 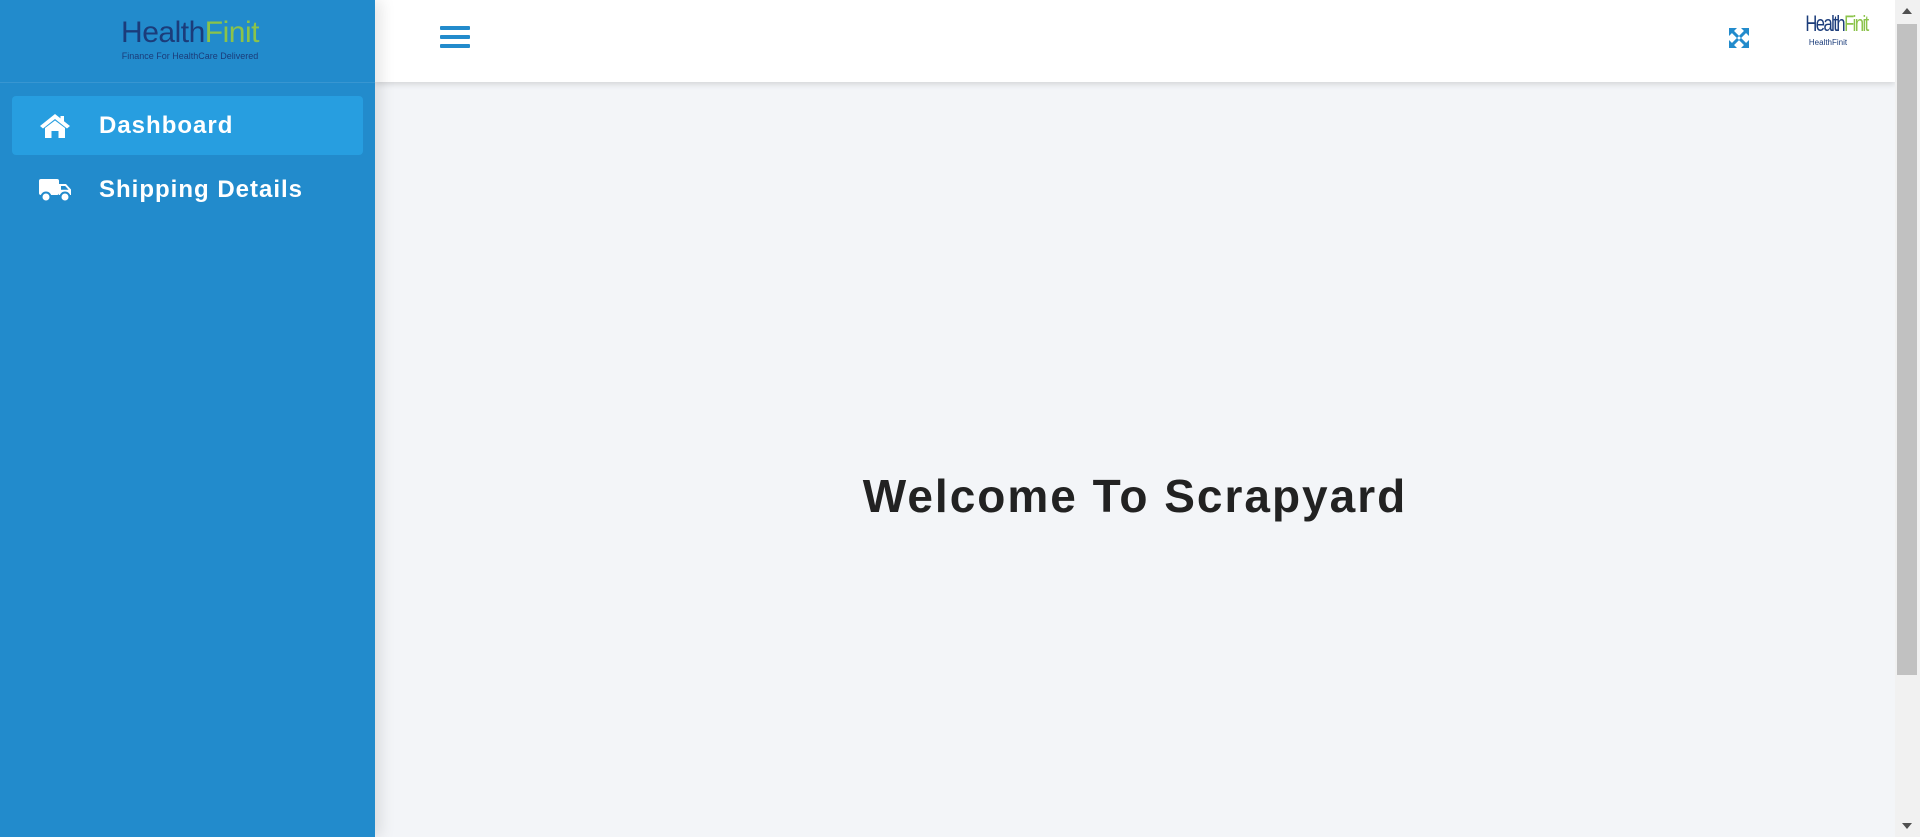 I want to click on top-header: HealthFinit HealthFinit, so click(x=1135, y=41).